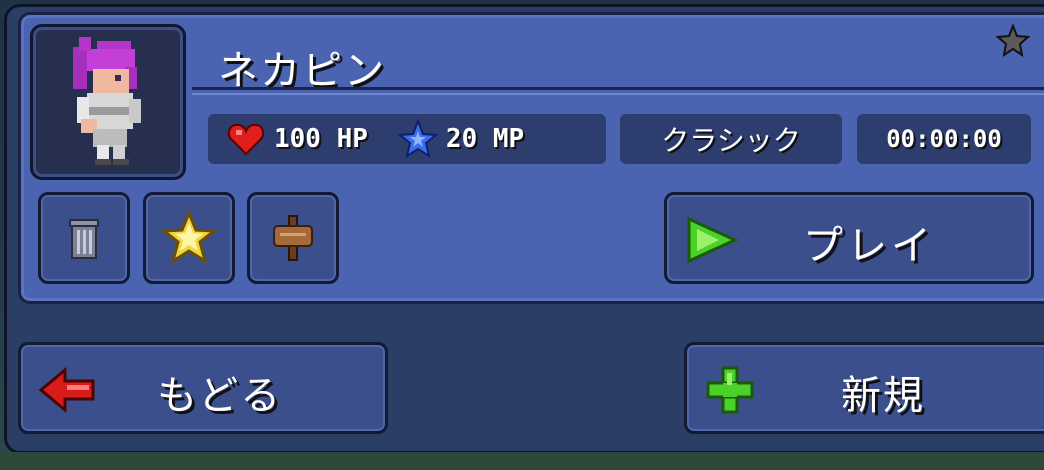 This screenshot has width=1044, height=470. What do you see at coordinates (1013, 41) in the screenshot?
I see `favorite-star-icon` at bounding box center [1013, 41].